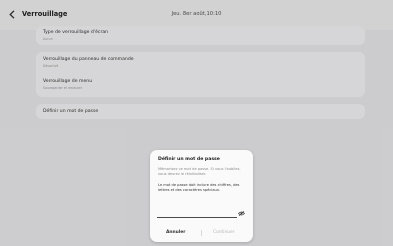  I want to click on dialog-title: Définir un mot de passe, so click(189, 159).